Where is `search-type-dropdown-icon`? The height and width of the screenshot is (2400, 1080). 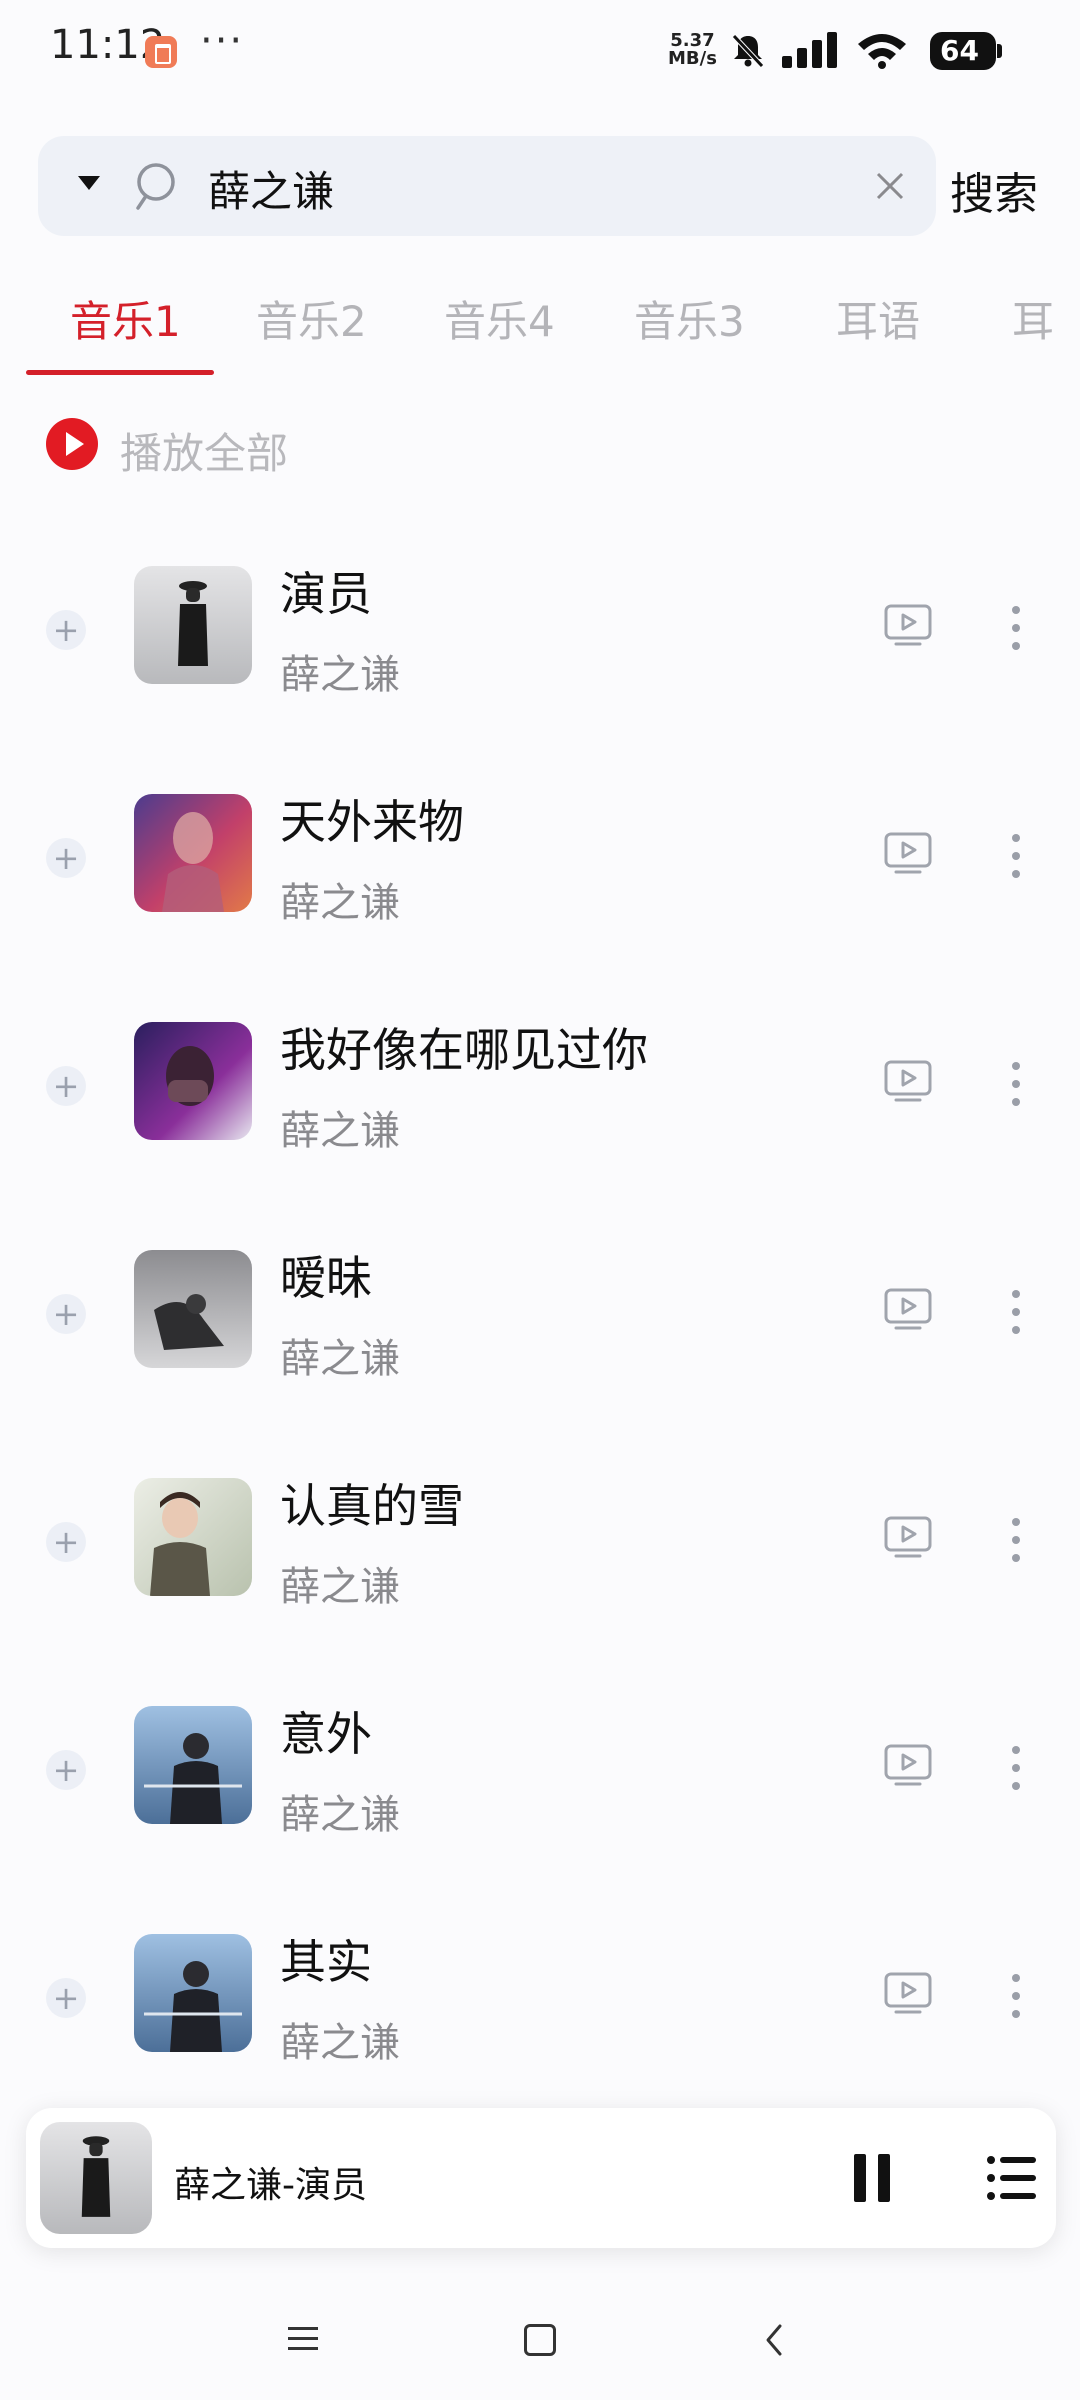
search-type-dropdown-icon is located at coordinates (89, 183).